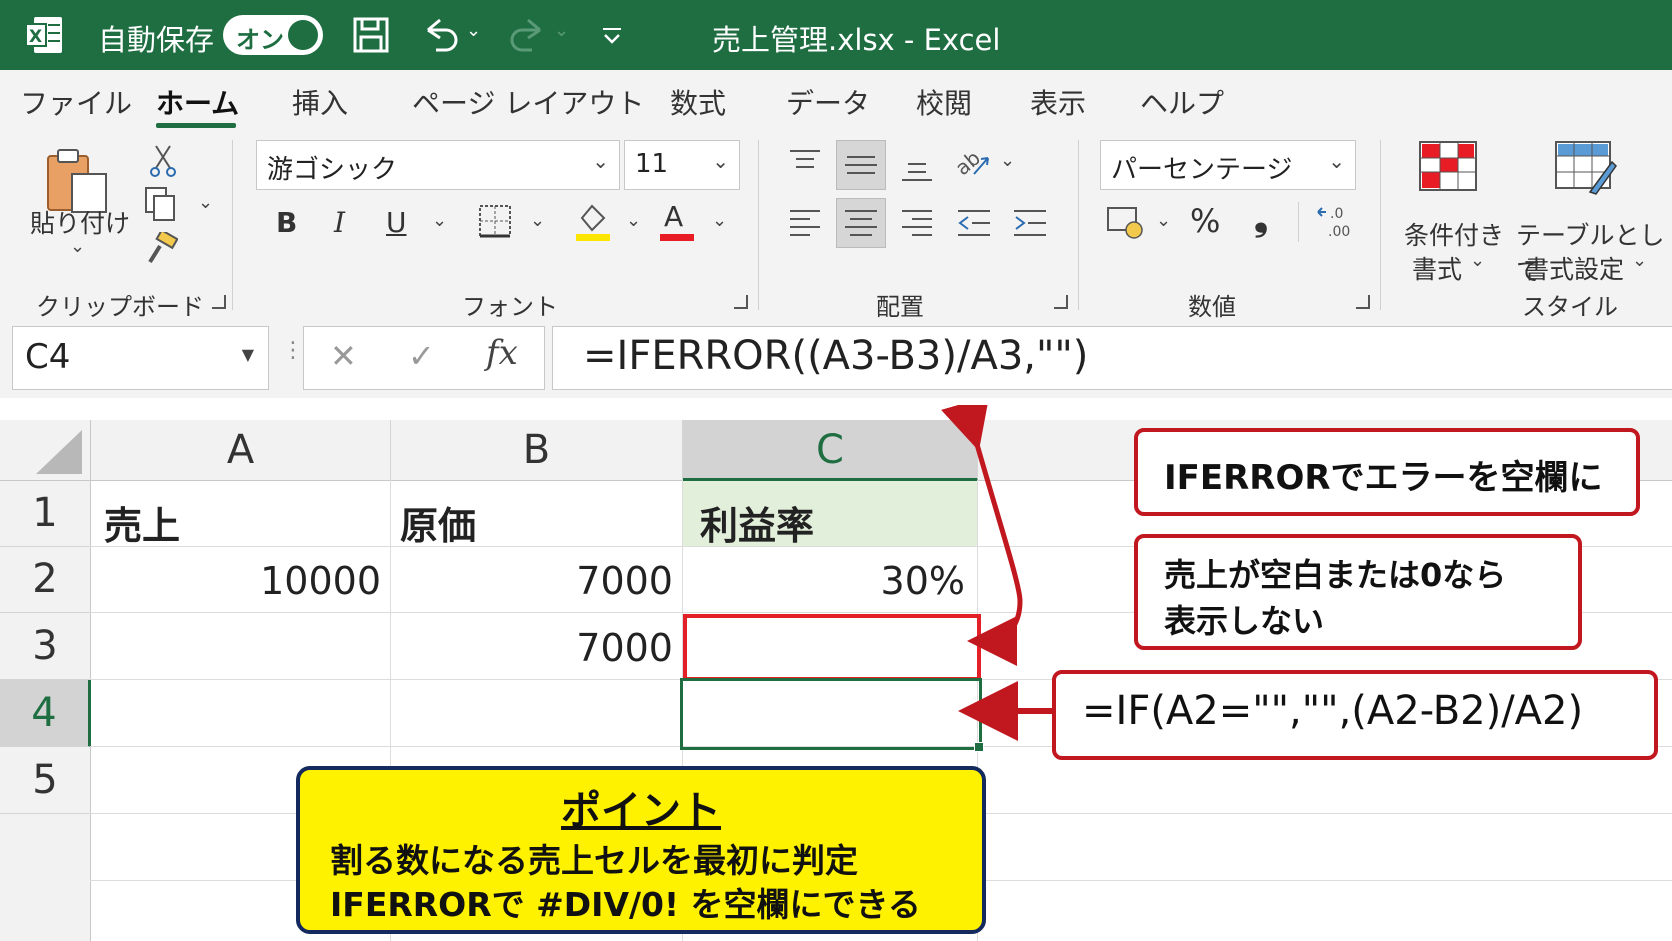  I want to click on annotation-arrows, so click(996, 573).